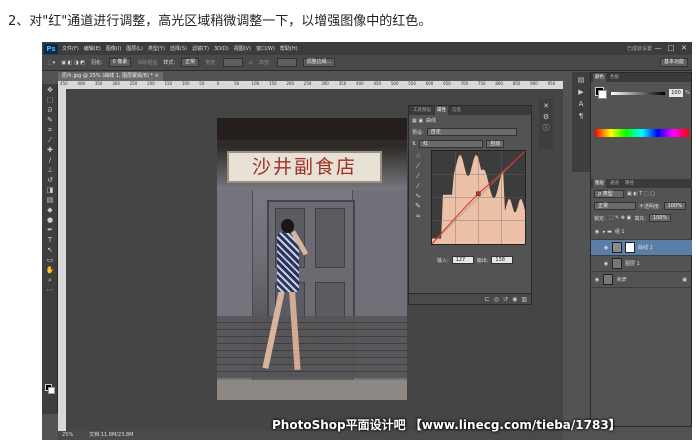  What do you see at coordinates (50, 100) in the screenshot?
I see `marquee-tool-icon: ⬚` at bounding box center [50, 100].